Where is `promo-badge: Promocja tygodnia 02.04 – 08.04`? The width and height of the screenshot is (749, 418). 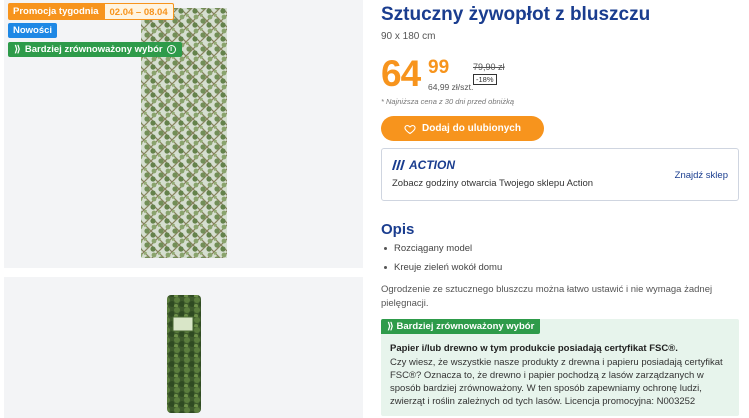 promo-badge: Promocja tygodnia 02.04 – 08.04 is located at coordinates (91, 11).